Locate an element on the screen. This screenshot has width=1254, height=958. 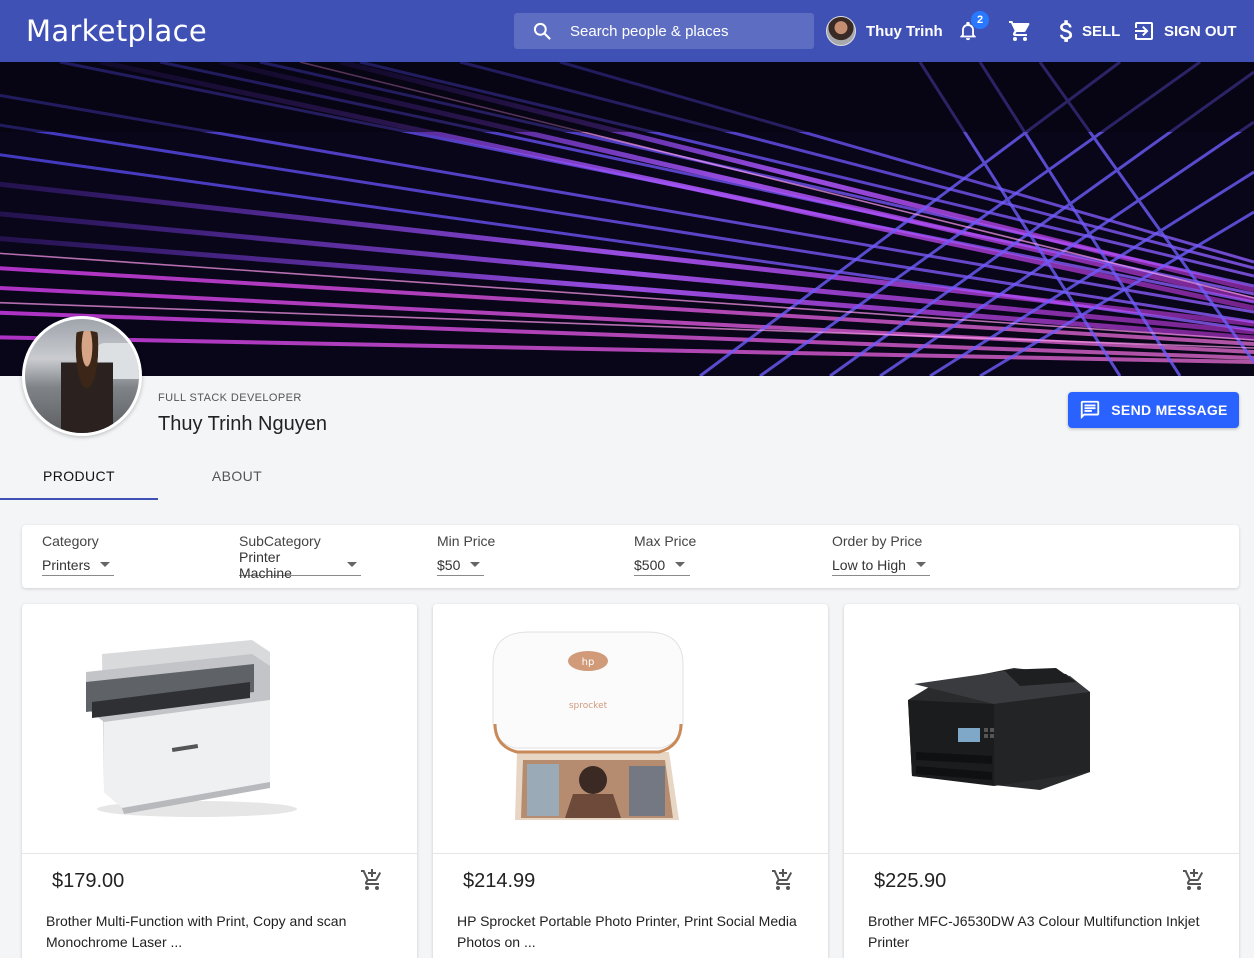
max-price-select: $500 is located at coordinates (662, 565).